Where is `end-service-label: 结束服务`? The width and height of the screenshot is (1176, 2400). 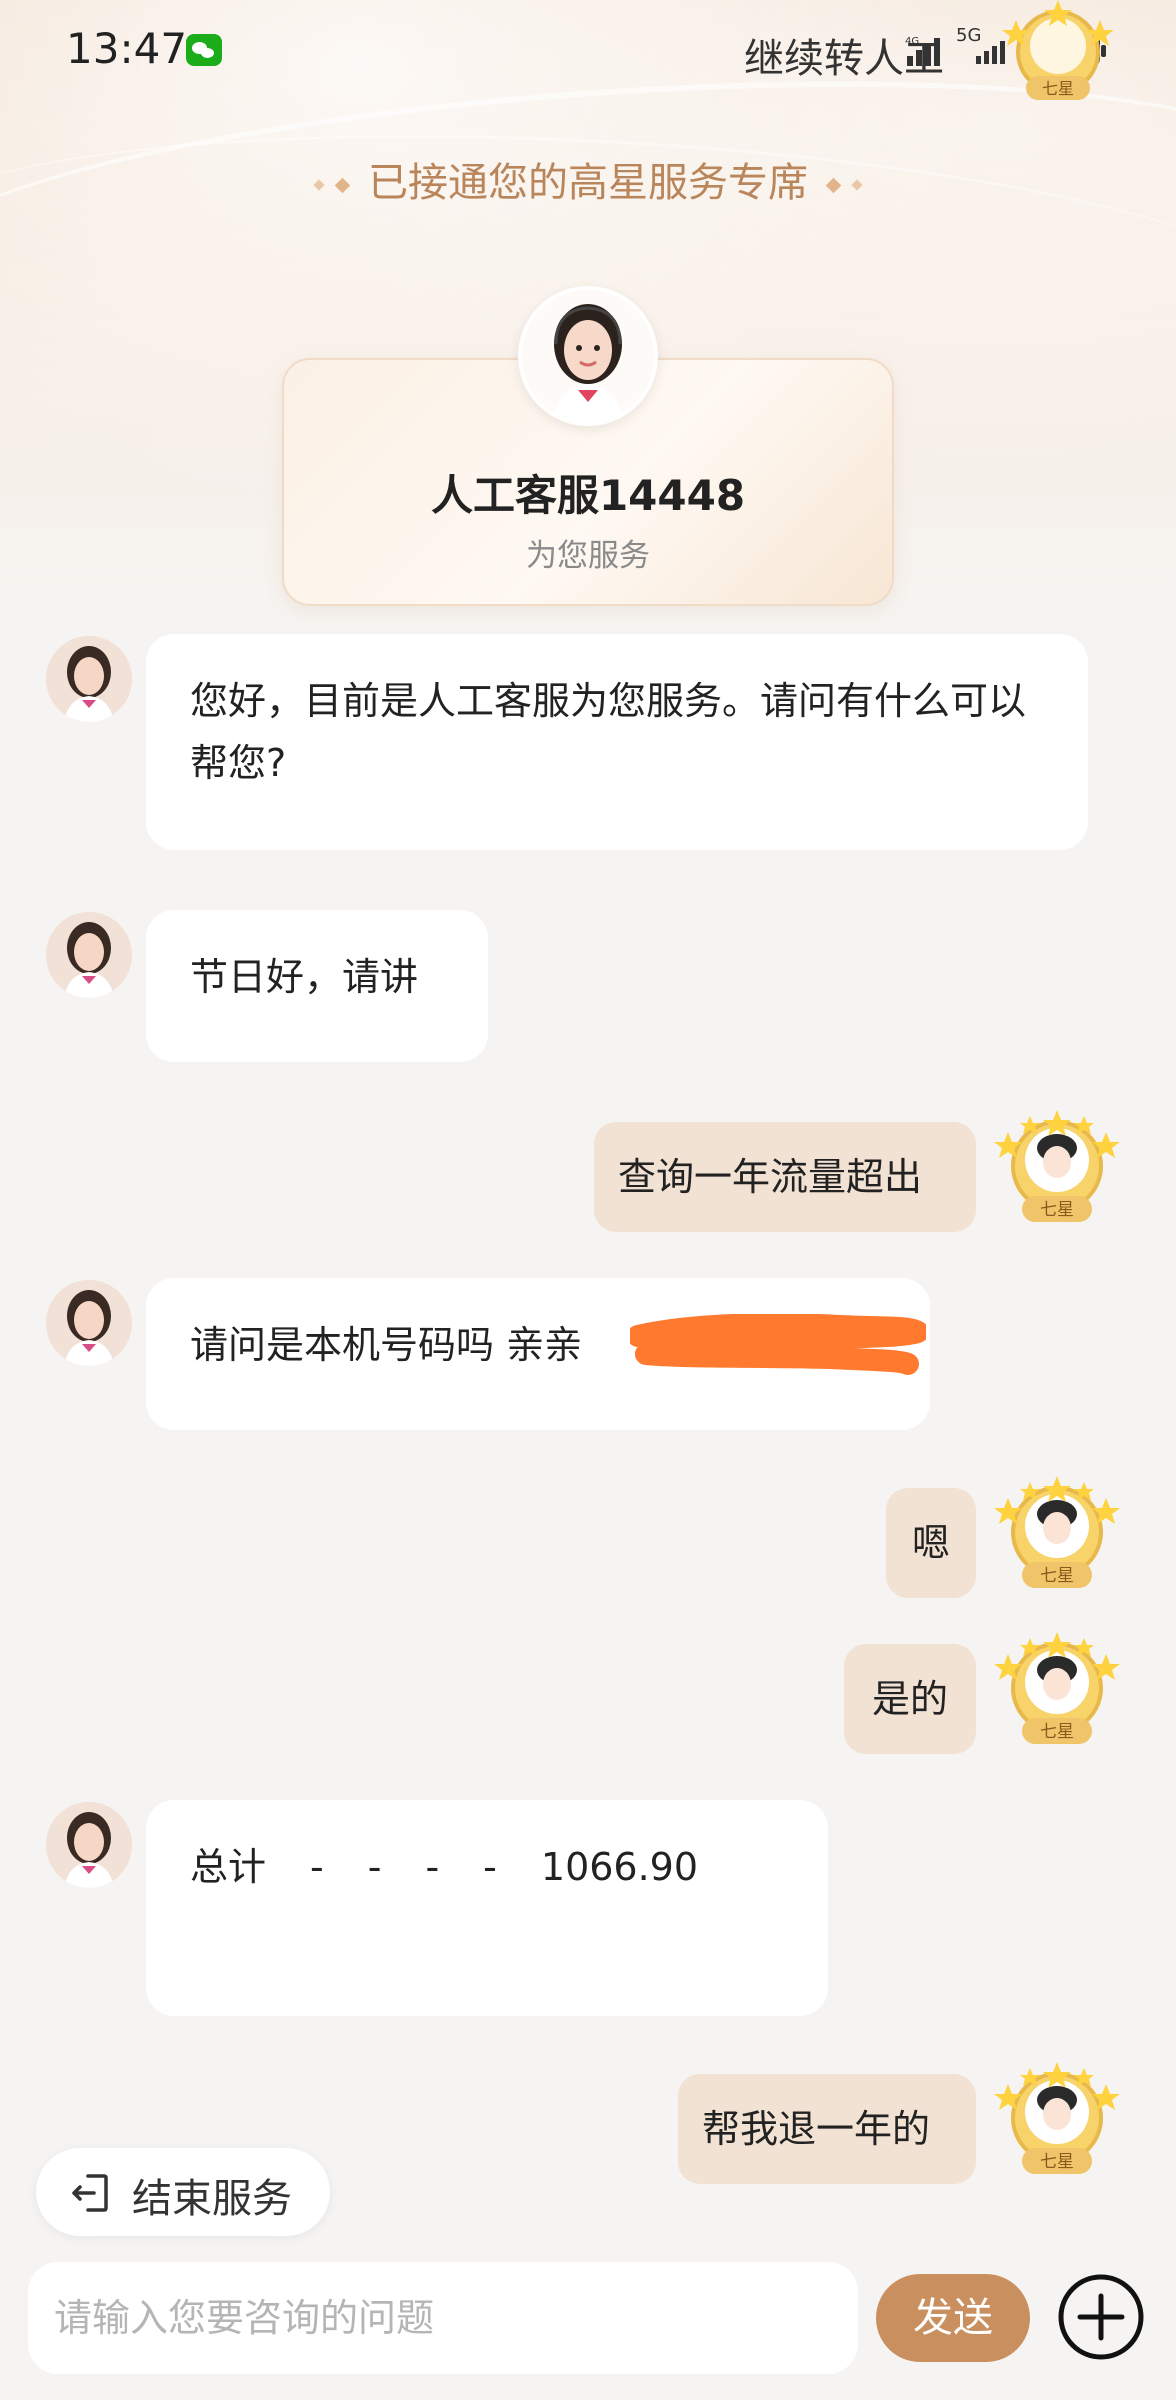 end-service-label: 结束服务 is located at coordinates (212, 2199).